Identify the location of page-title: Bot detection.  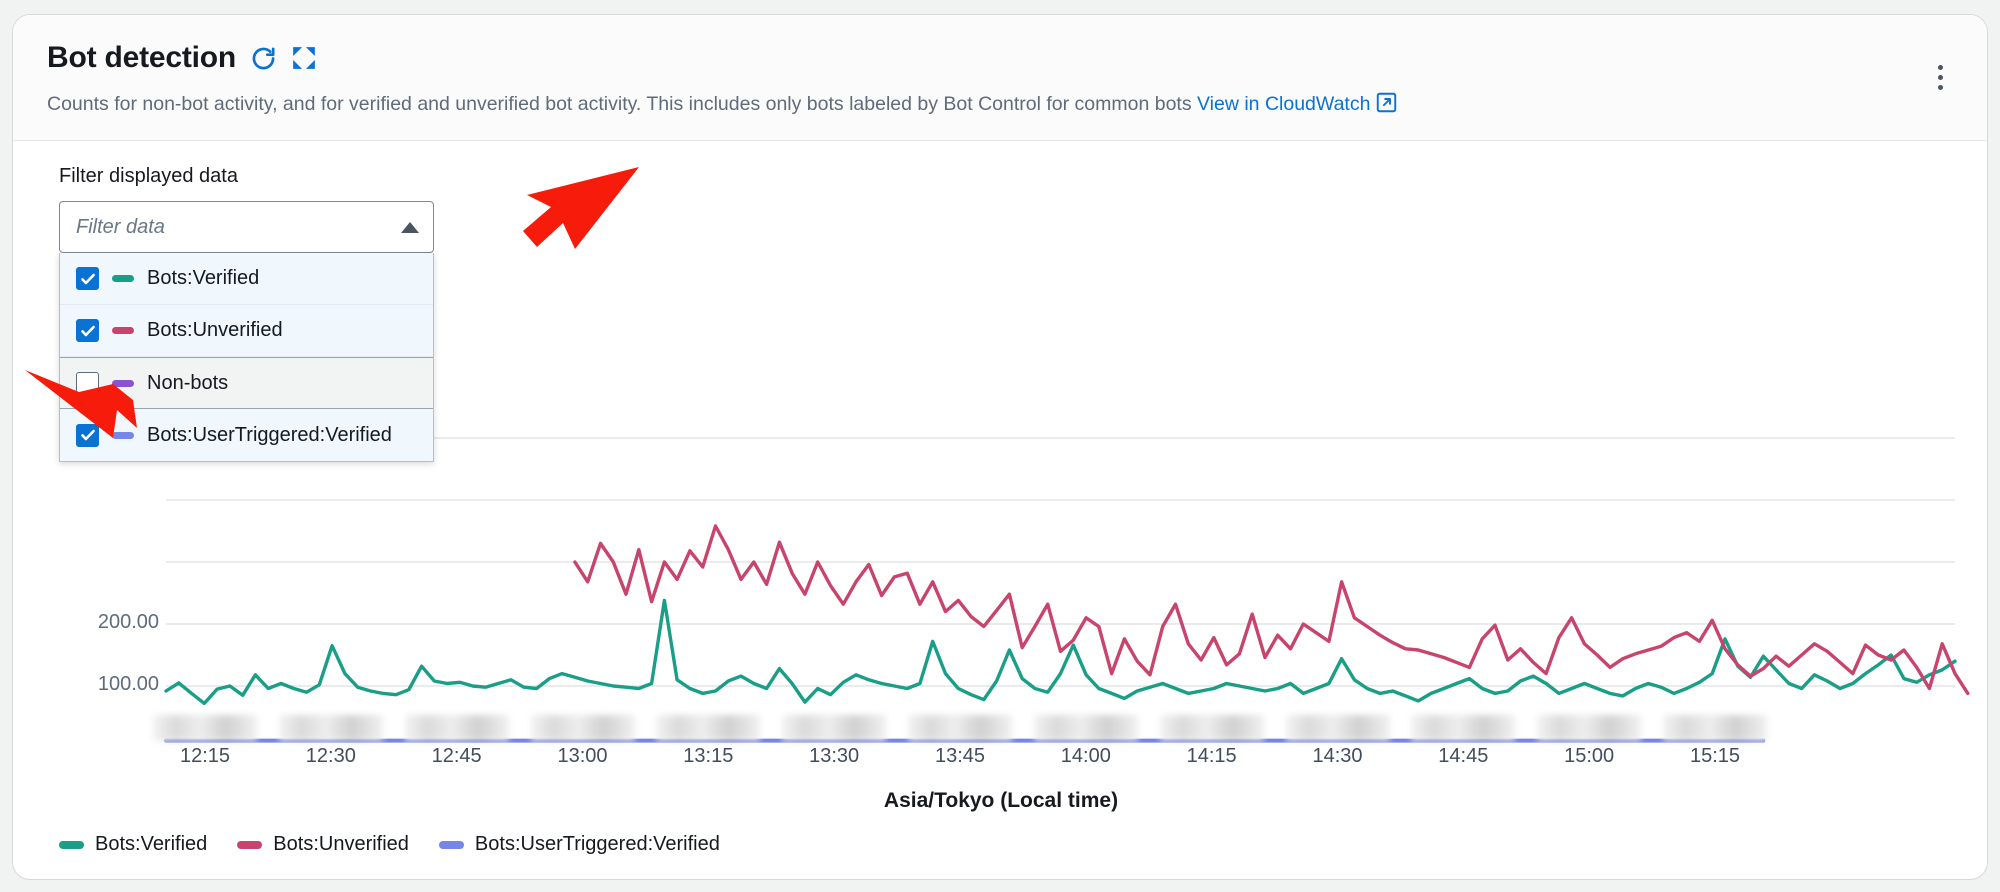
(142, 57).